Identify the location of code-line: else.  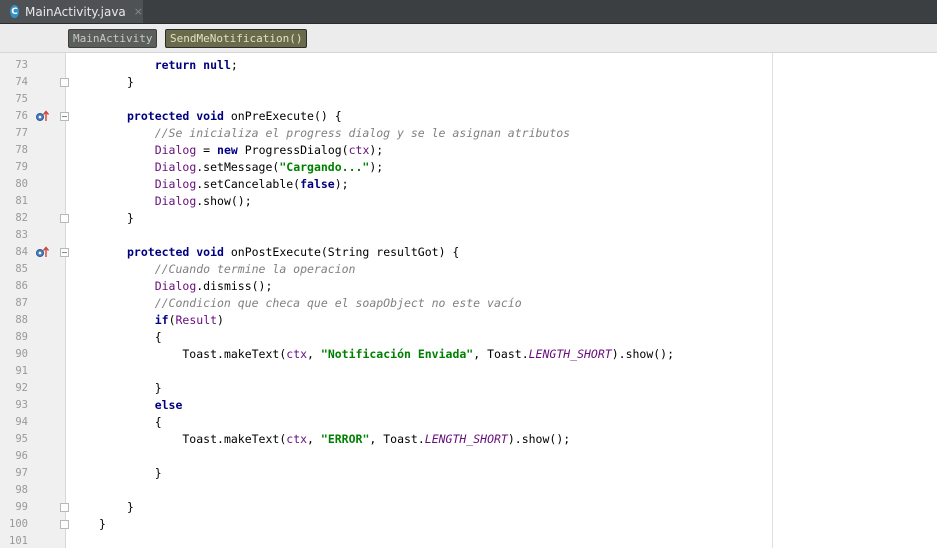
(155, 405).